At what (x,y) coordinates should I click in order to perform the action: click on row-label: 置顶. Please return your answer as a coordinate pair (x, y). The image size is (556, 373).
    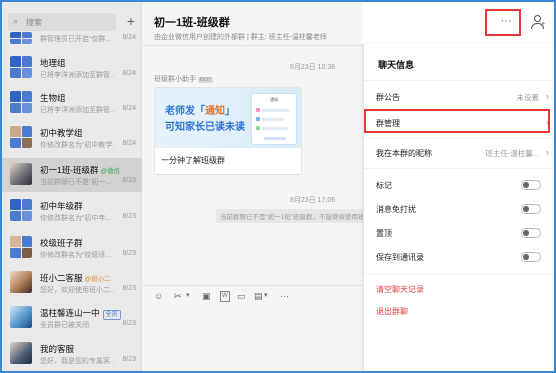
    Looking at the image, I should click on (384, 233).